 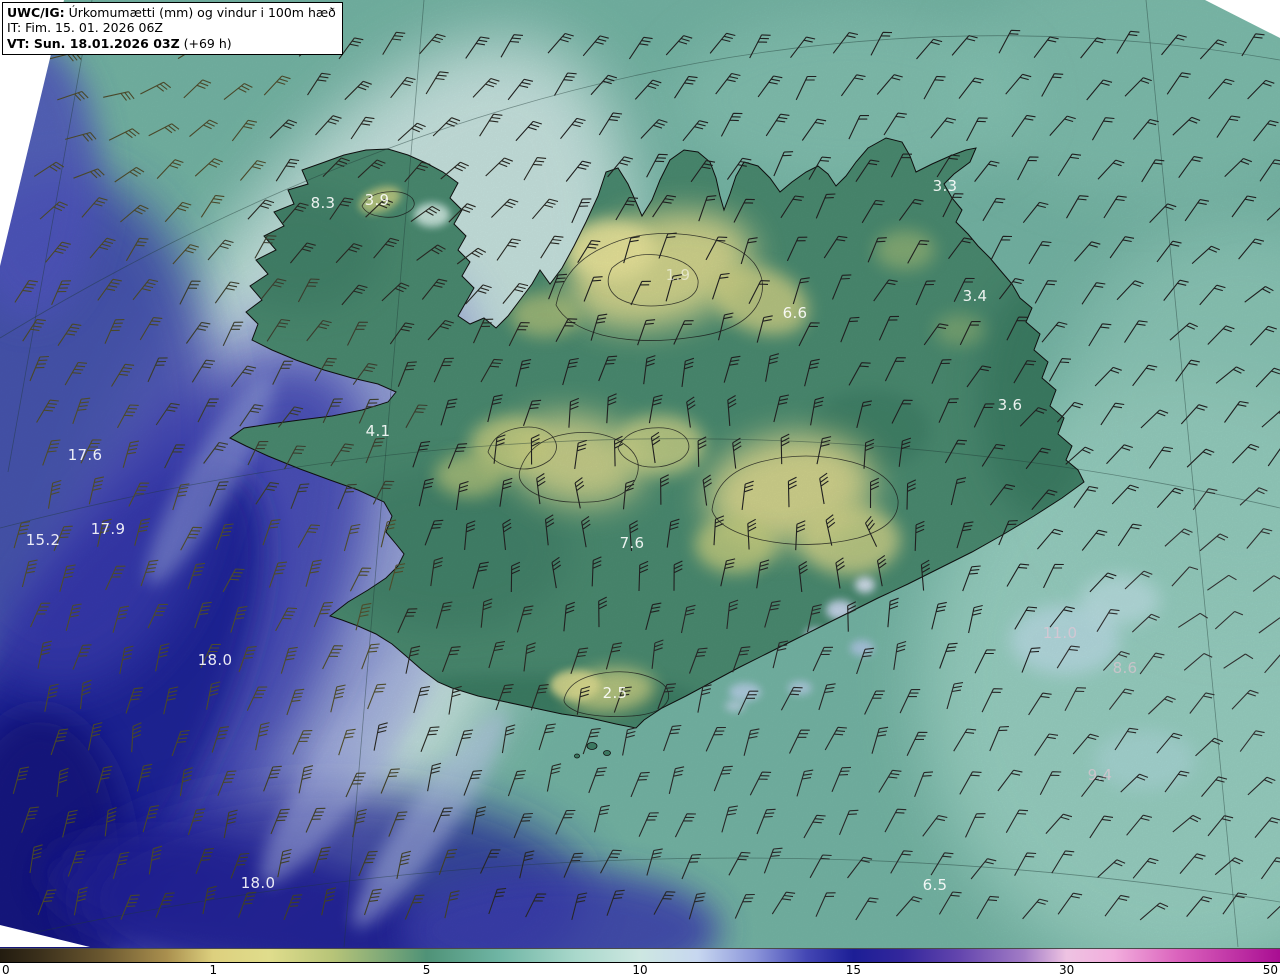 I want to click on colorbar-tick-label: 0, so click(x=6, y=970).